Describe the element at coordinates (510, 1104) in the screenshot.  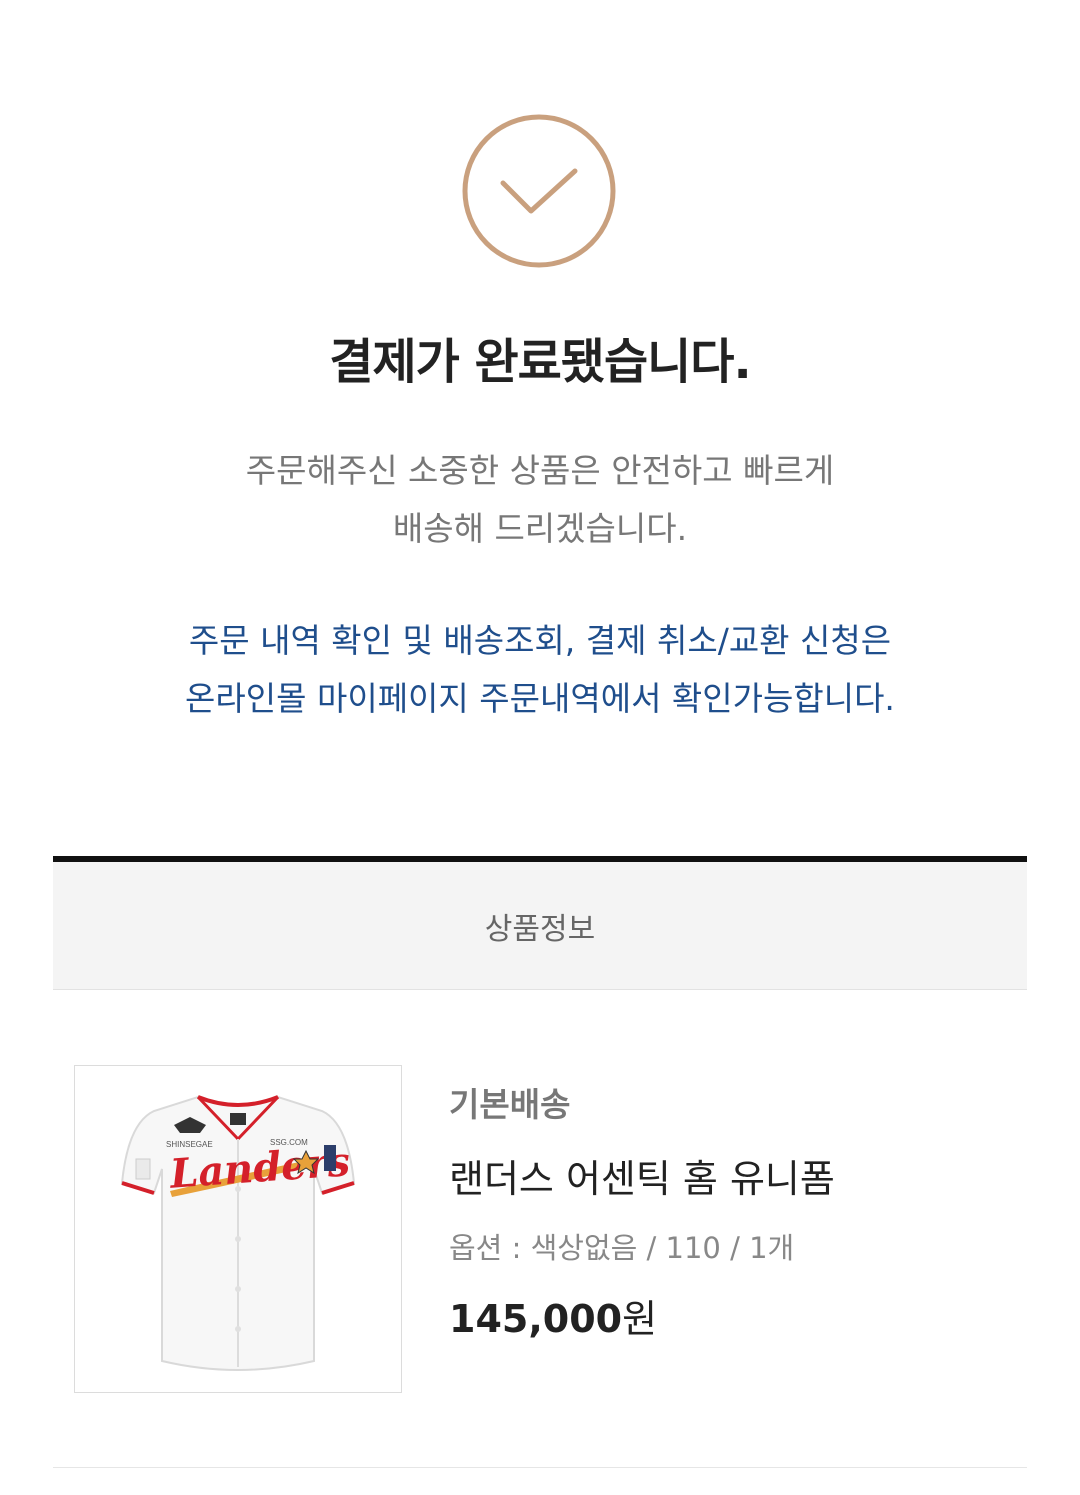
I see `delivery-type: 기본배송` at that location.